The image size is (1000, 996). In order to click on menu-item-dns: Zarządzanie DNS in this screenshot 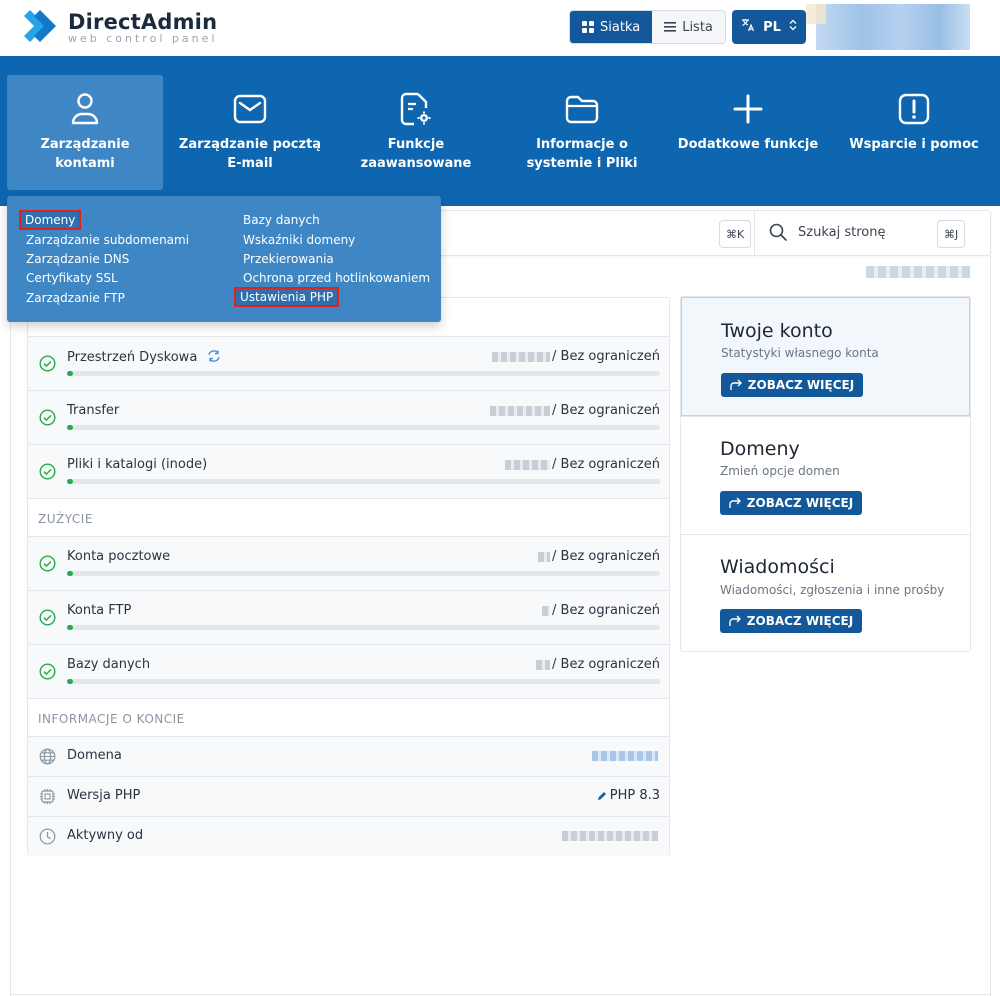, I will do `click(77, 259)`.